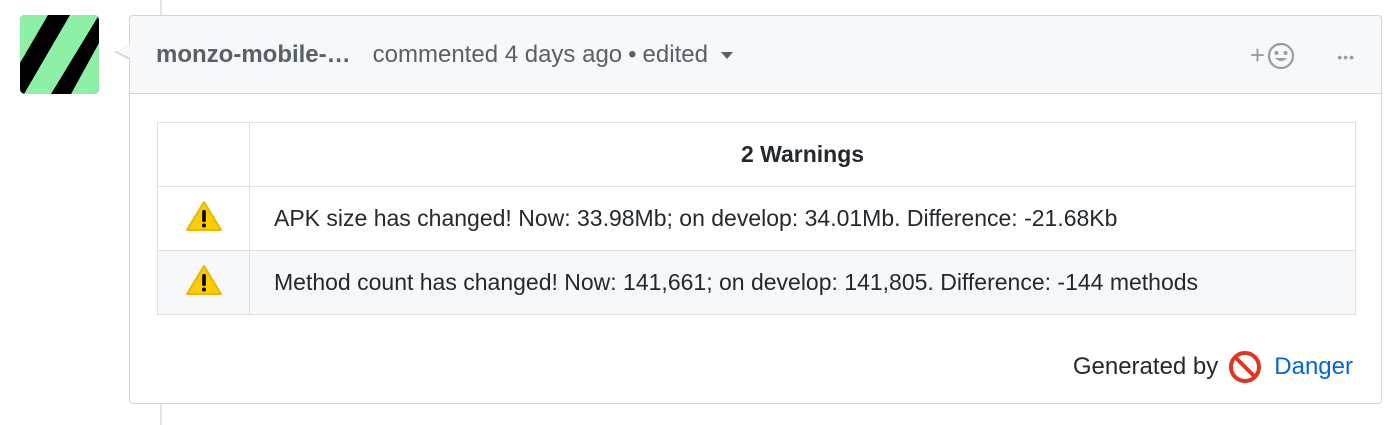 Image resolution: width=1400 pixels, height=425 pixels. I want to click on header-icon-cell, so click(203, 154).